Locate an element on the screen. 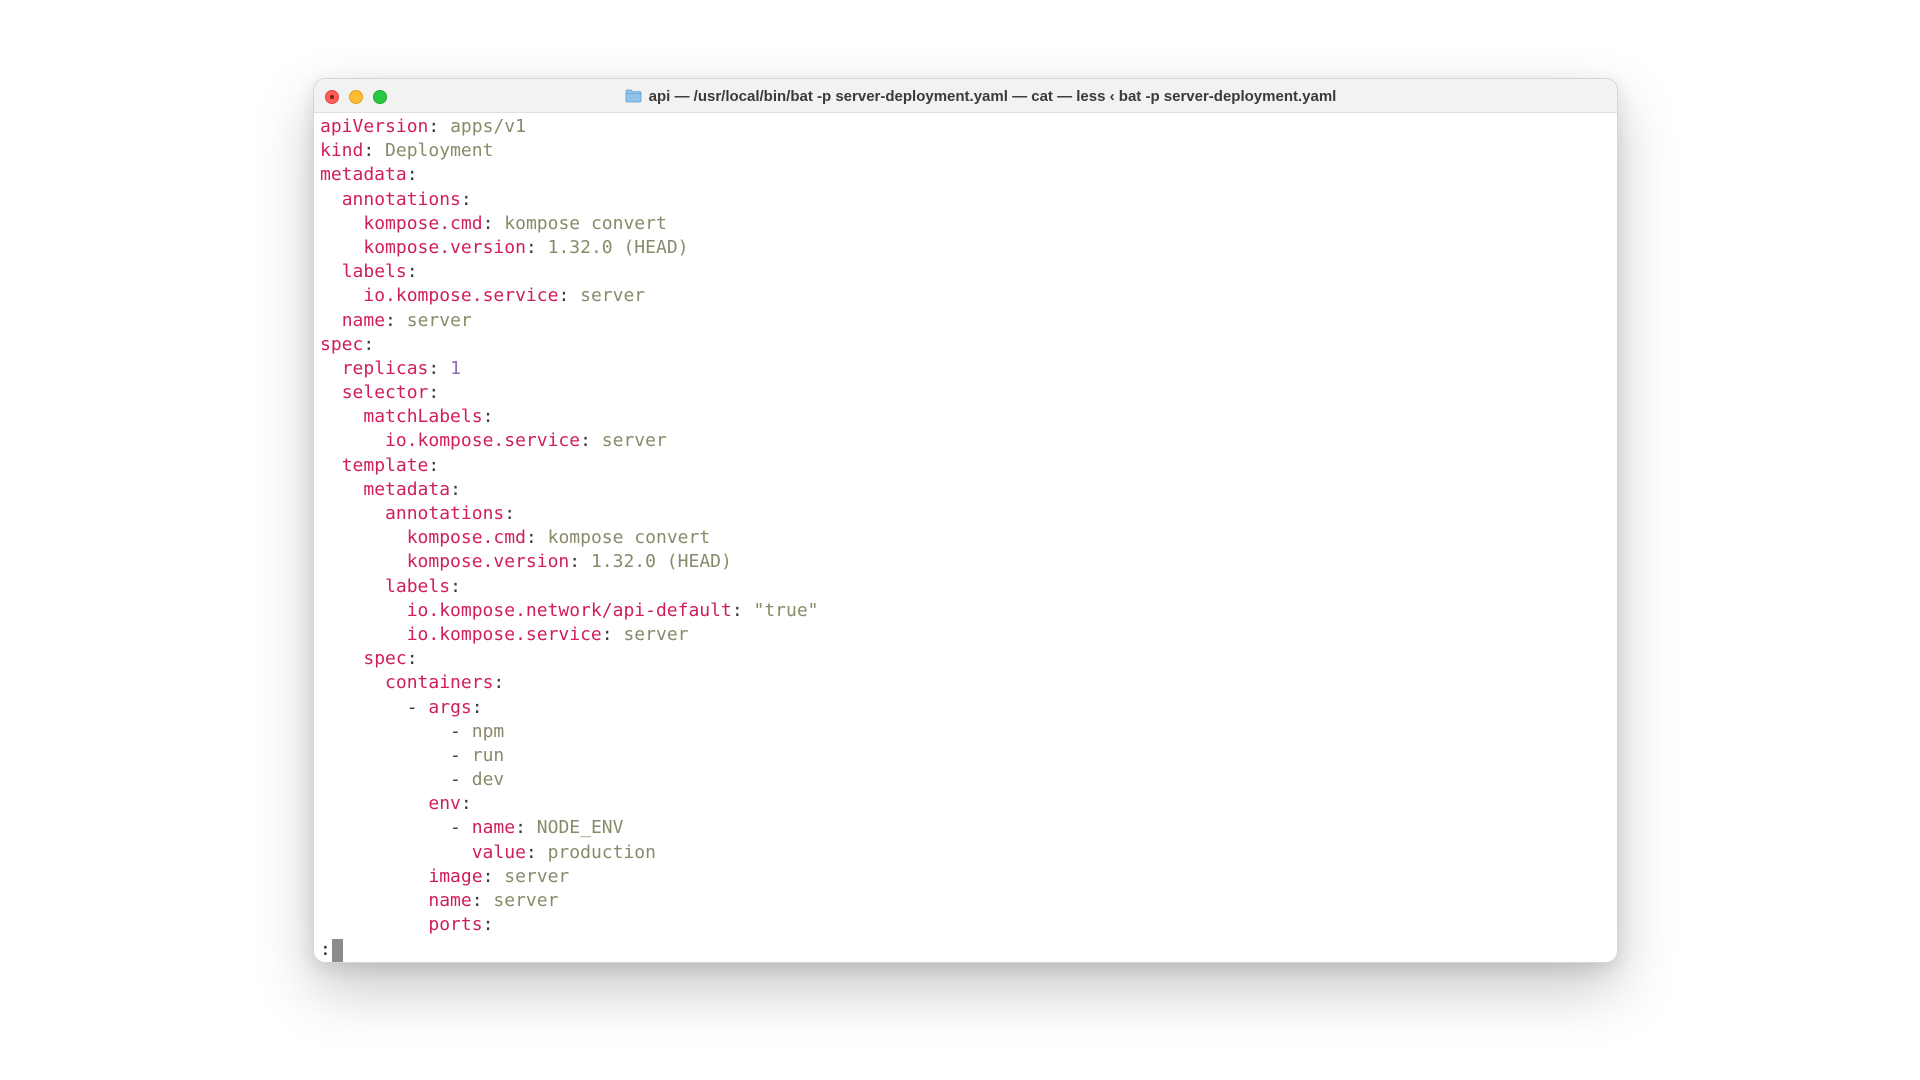  code-line: - name: NODE_ENV is located at coordinates (965, 828).